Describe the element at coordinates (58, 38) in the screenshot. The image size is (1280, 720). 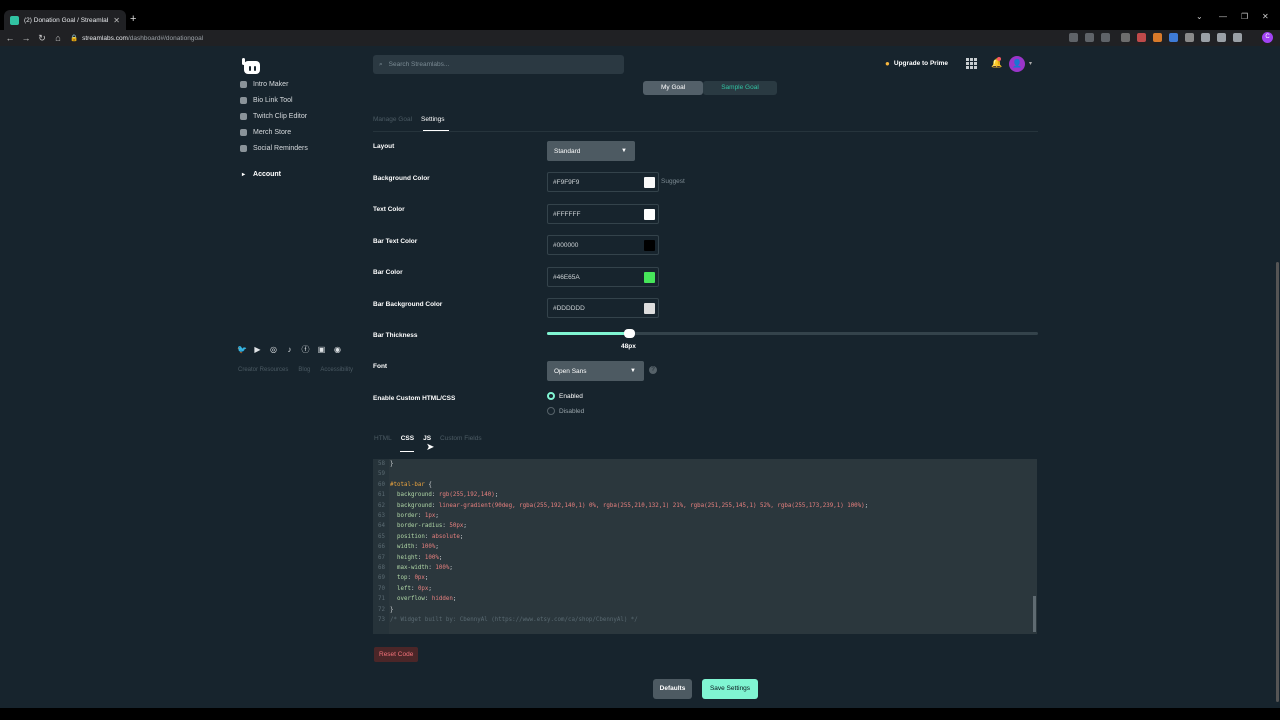
I see `home-icon: ⌂` at that location.